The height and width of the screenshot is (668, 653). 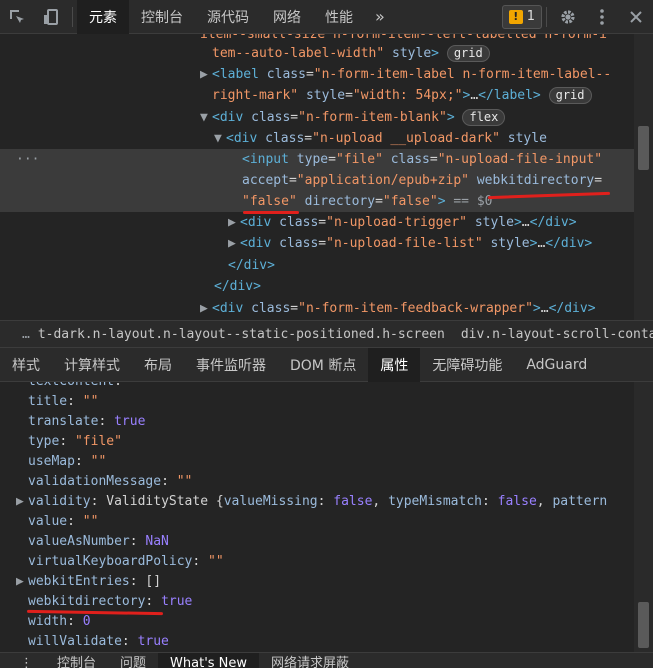 What do you see at coordinates (394, 364) in the screenshot?
I see `tab-properties: 属性` at bounding box center [394, 364].